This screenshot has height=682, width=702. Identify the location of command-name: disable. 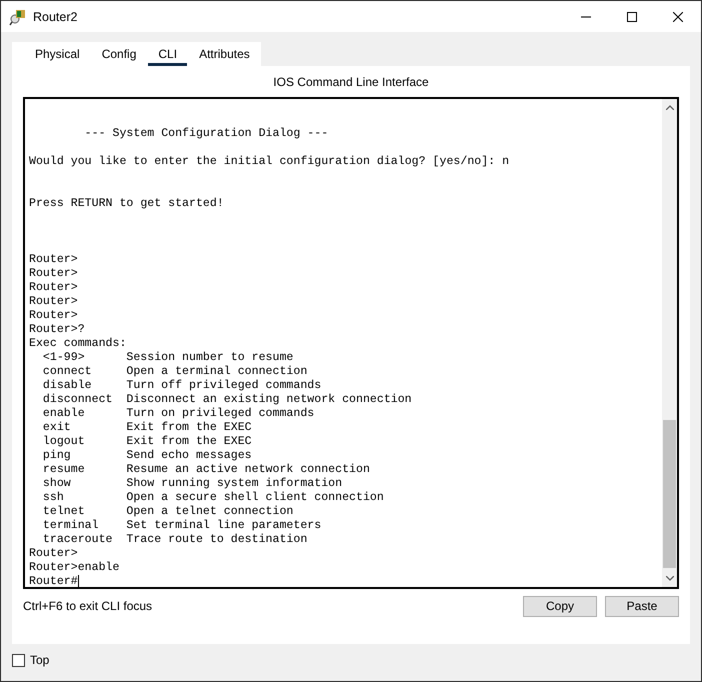
(67, 386).